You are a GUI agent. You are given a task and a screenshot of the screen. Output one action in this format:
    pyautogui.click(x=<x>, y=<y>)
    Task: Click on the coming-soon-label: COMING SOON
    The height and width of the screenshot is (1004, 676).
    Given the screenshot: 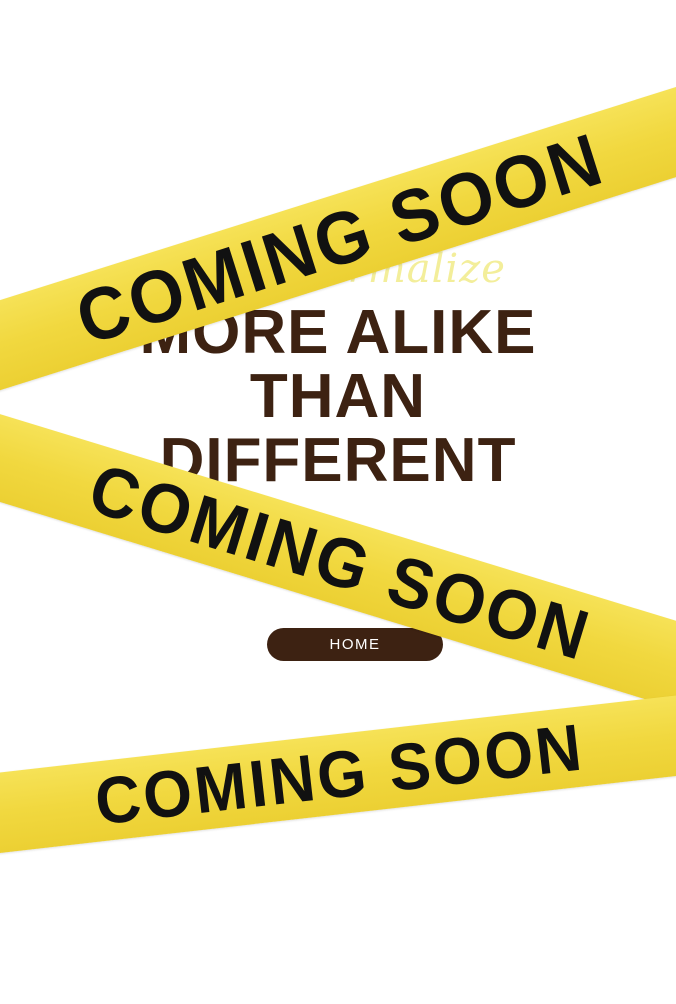 What is the action you would take?
    pyautogui.click(x=340, y=774)
    